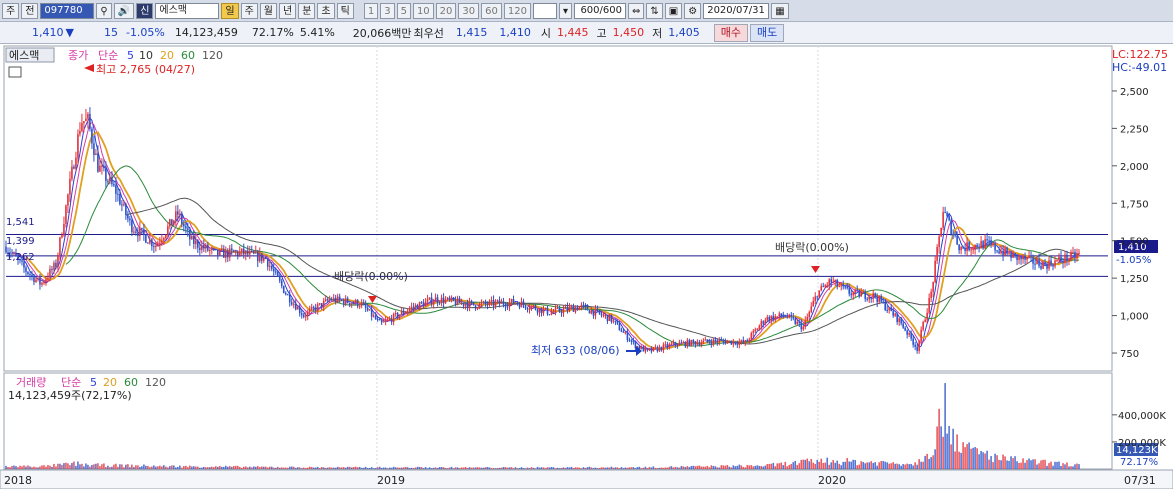  Describe the element at coordinates (371, 10) in the screenshot. I see `interval-1: 1` at that location.